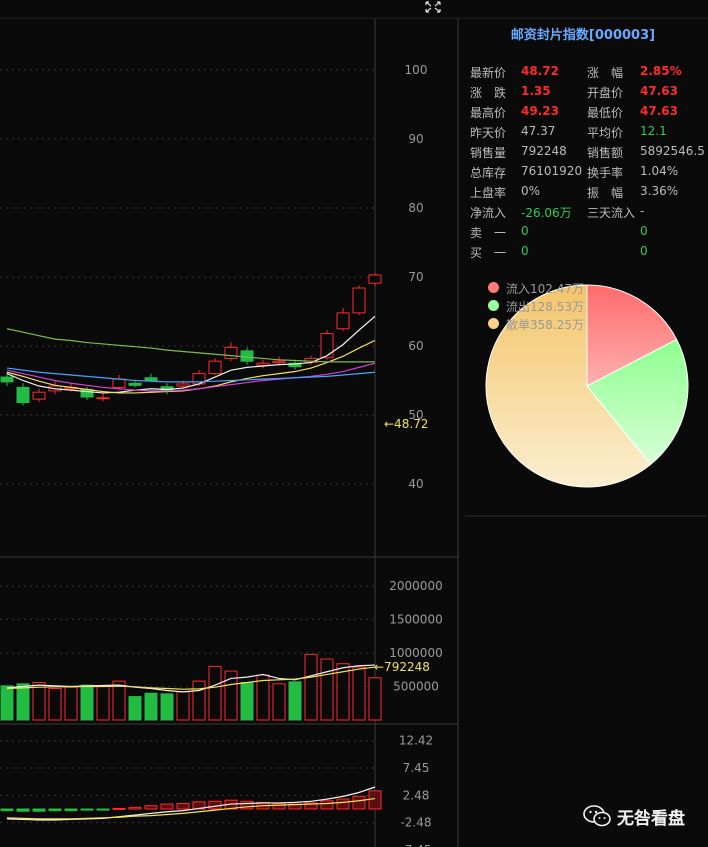  I want to click on quote-label: 昨天价, so click(488, 133).